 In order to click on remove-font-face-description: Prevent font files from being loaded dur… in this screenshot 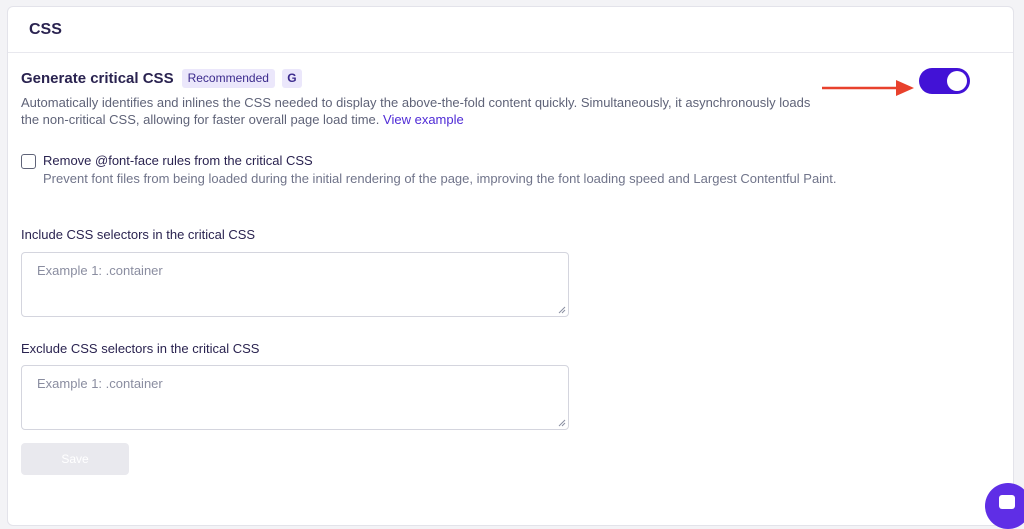, I will do `click(440, 178)`.